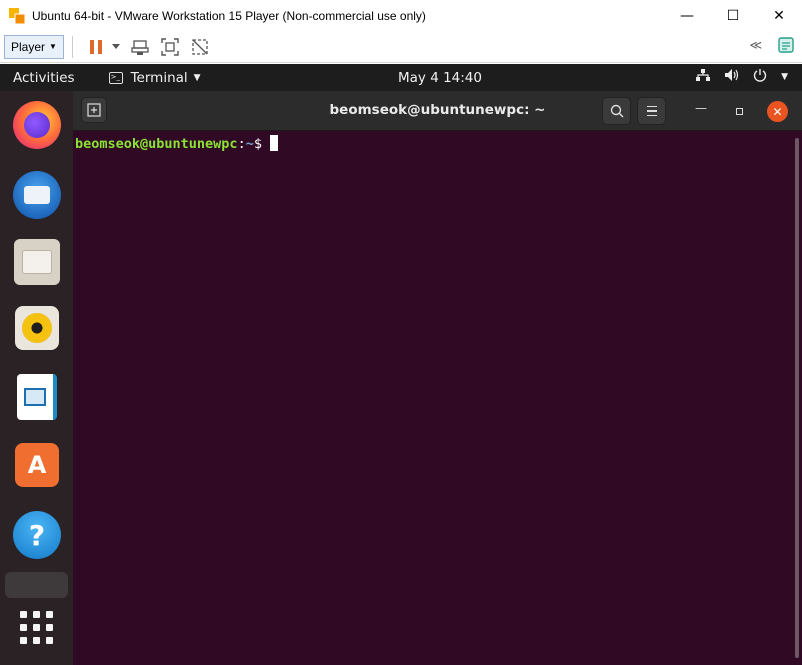 This screenshot has width=802, height=665. I want to click on power-icon, so click(760, 77).